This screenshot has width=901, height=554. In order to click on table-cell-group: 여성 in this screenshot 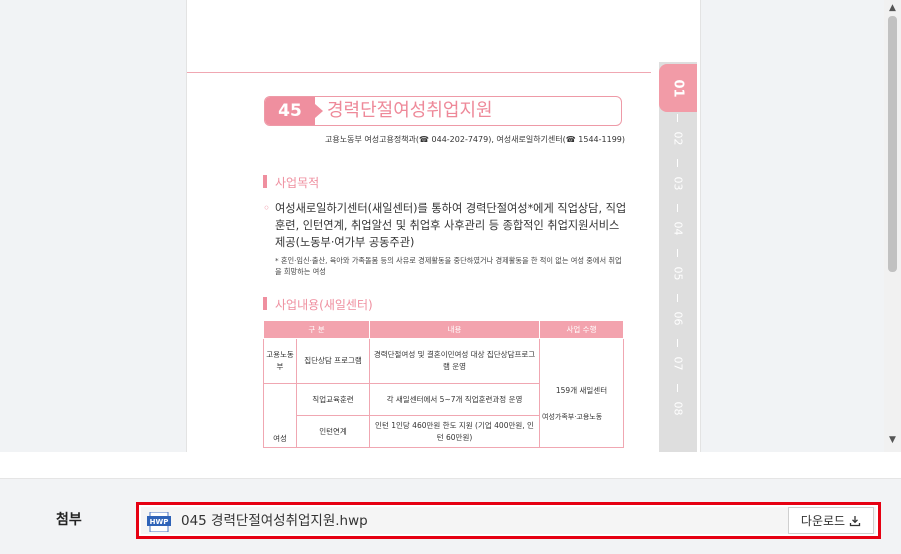, I will do `click(280, 415)`.